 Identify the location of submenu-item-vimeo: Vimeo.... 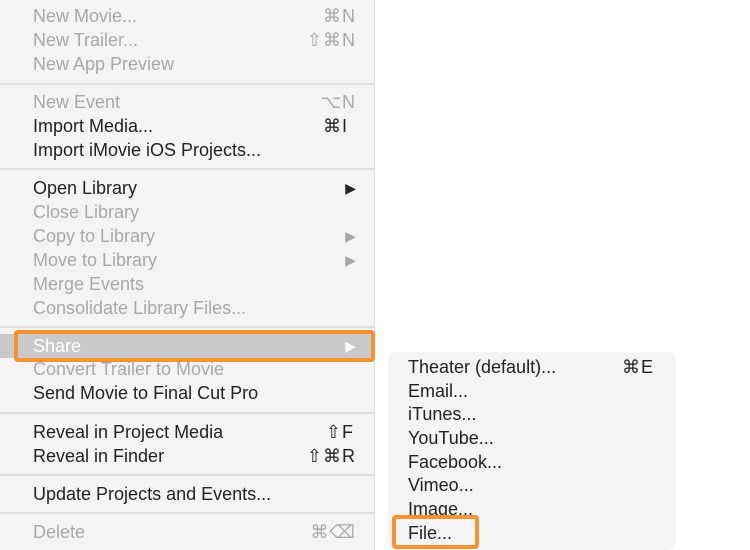
(532, 485).